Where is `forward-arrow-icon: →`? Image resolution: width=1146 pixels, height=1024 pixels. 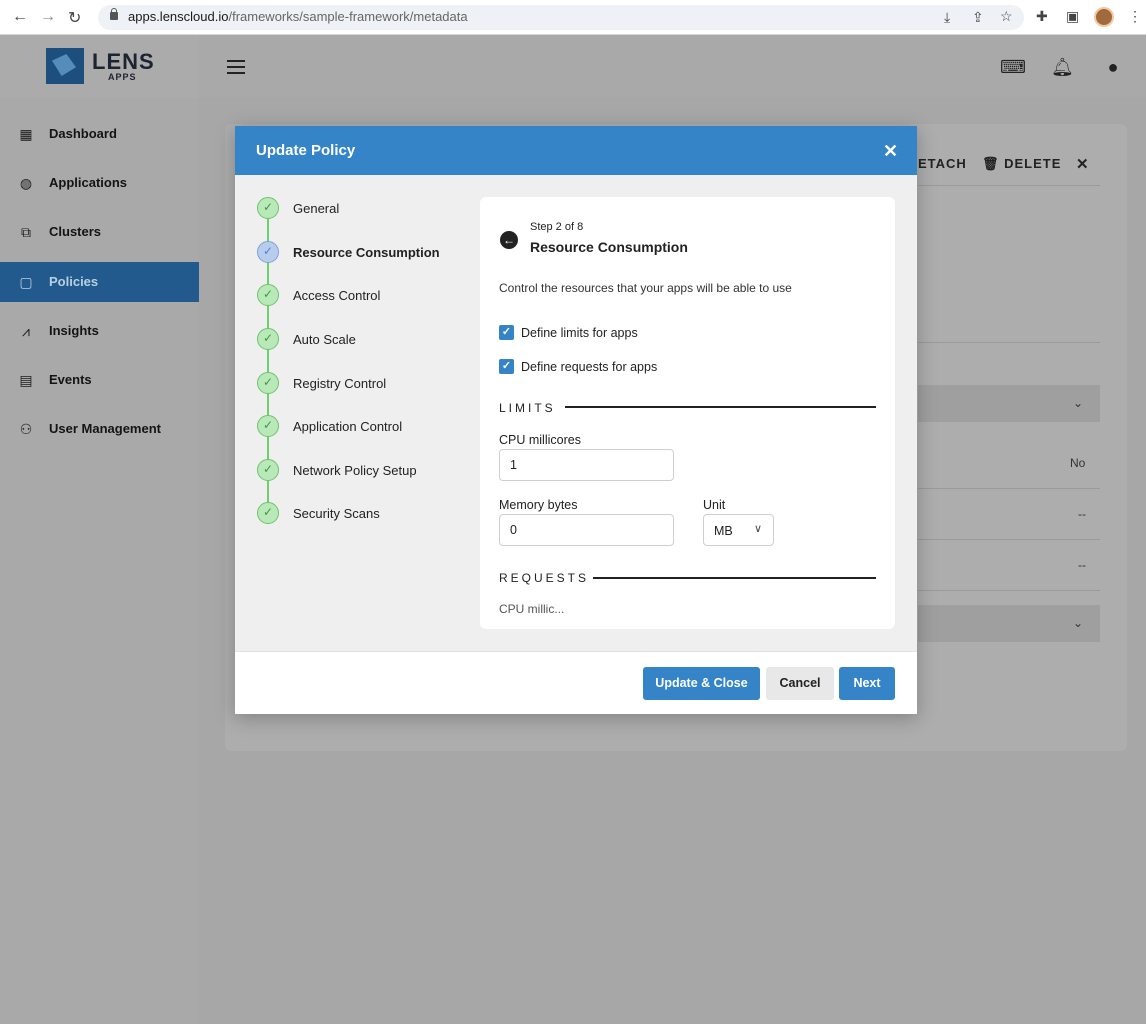
forward-arrow-icon: → is located at coordinates (48, 17).